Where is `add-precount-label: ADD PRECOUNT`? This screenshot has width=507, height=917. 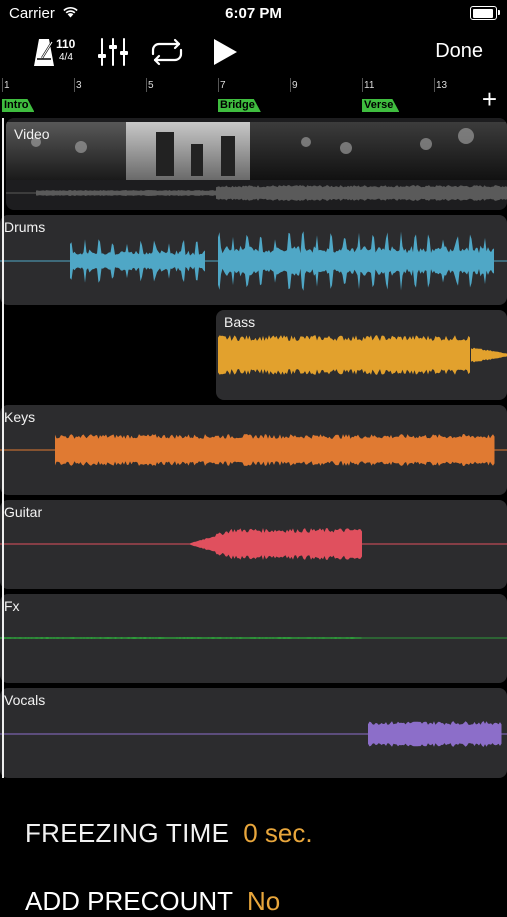
add-precount-label: ADD PRECOUNT is located at coordinates (129, 901).